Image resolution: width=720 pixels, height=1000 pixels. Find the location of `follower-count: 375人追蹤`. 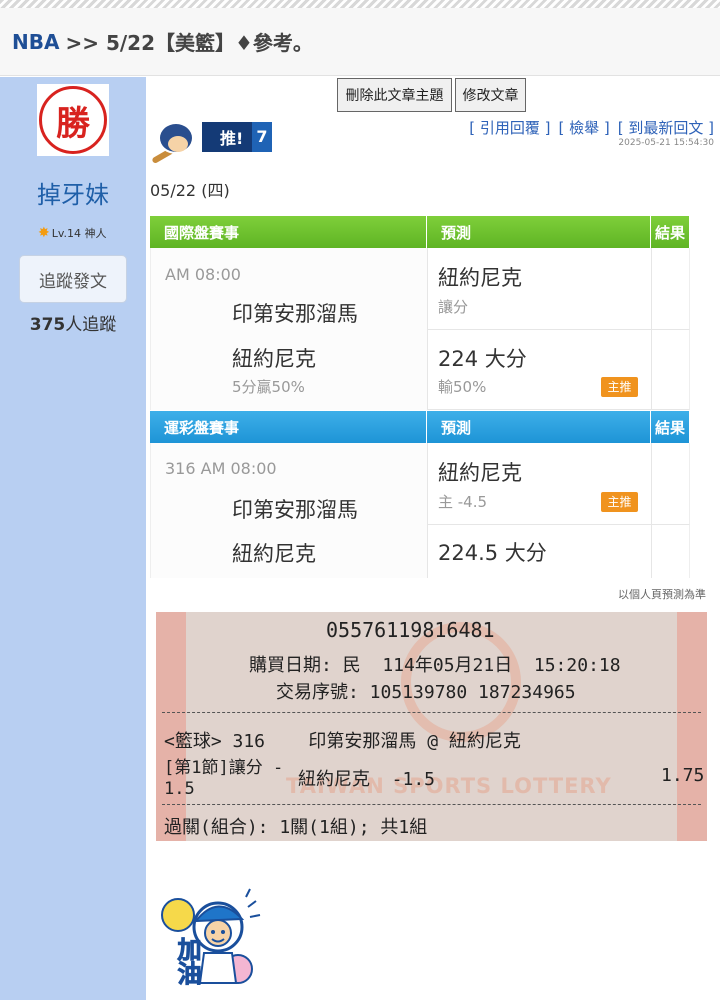

follower-count: 375人追蹤 is located at coordinates (73, 322).